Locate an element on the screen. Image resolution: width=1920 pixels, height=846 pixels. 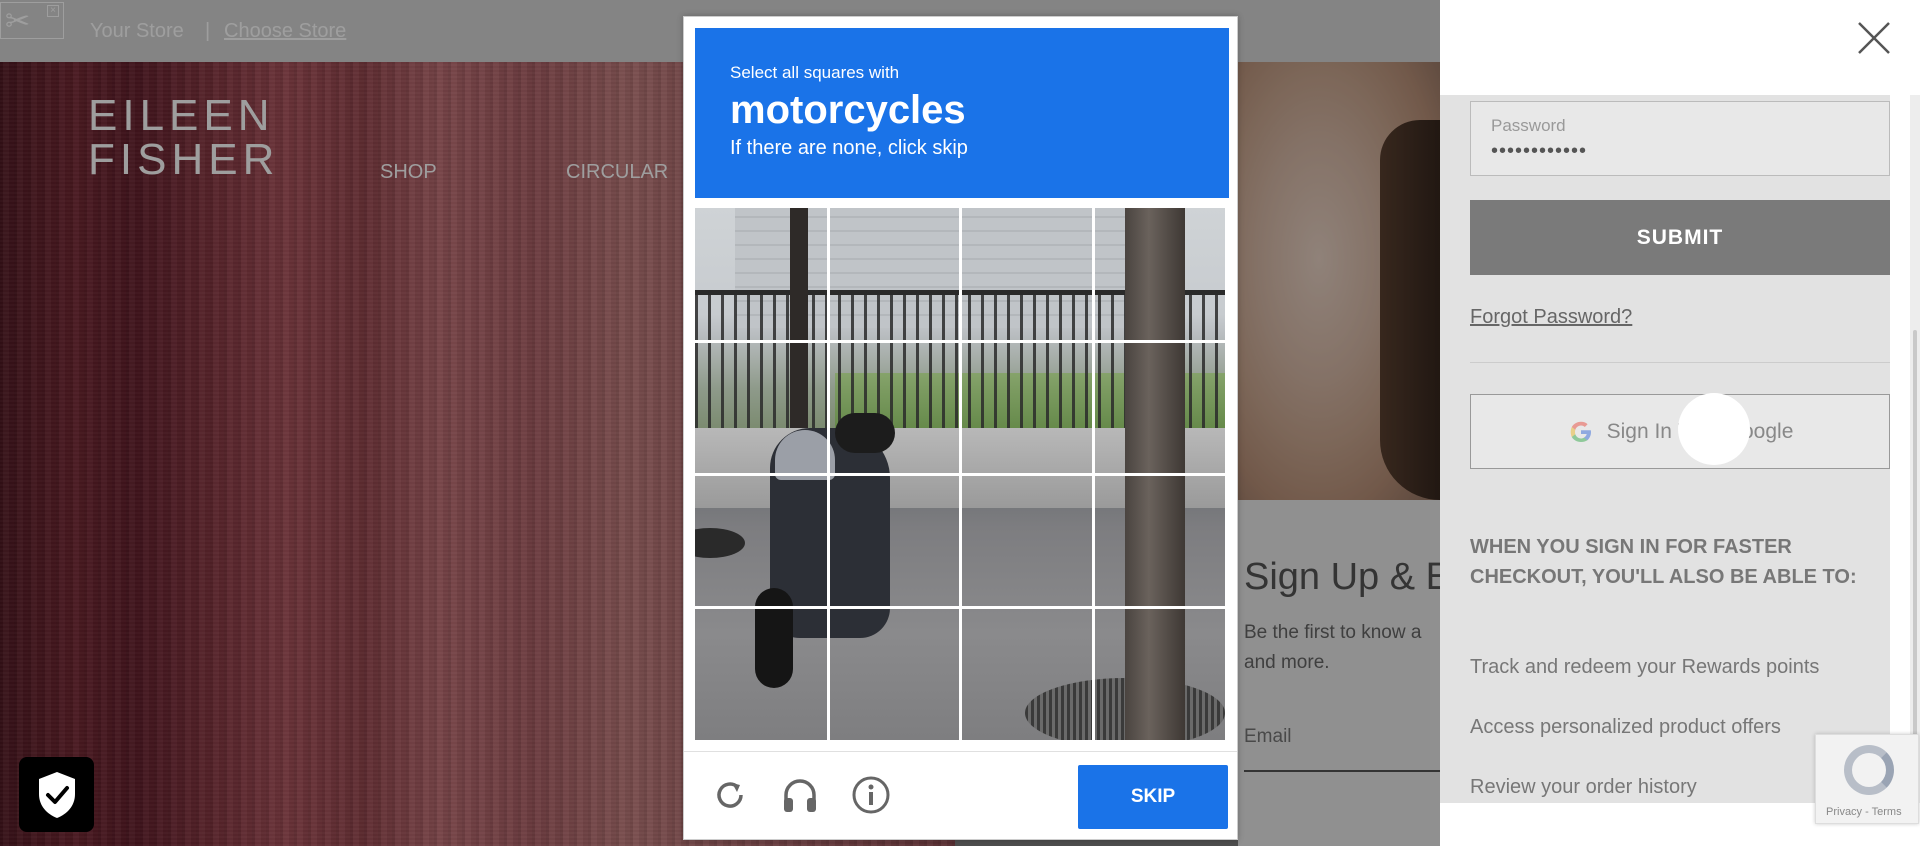
captcha-target: motorcycles is located at coordinates (848, 110).